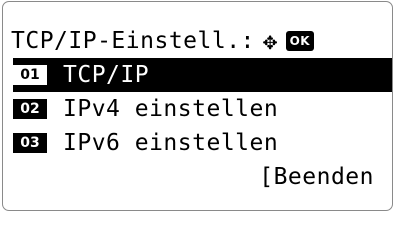 The width and height of the screenshot is (395, 240). I want to click on menu-item-number: 01, so click(30, 75).